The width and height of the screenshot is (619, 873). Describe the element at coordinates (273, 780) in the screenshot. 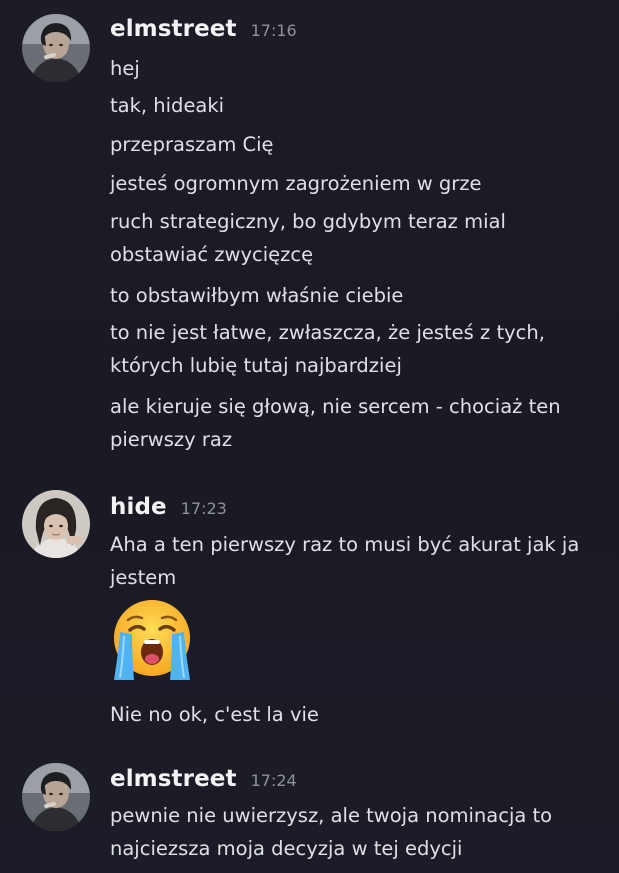

I see `timestamp: 17:24` at that location.